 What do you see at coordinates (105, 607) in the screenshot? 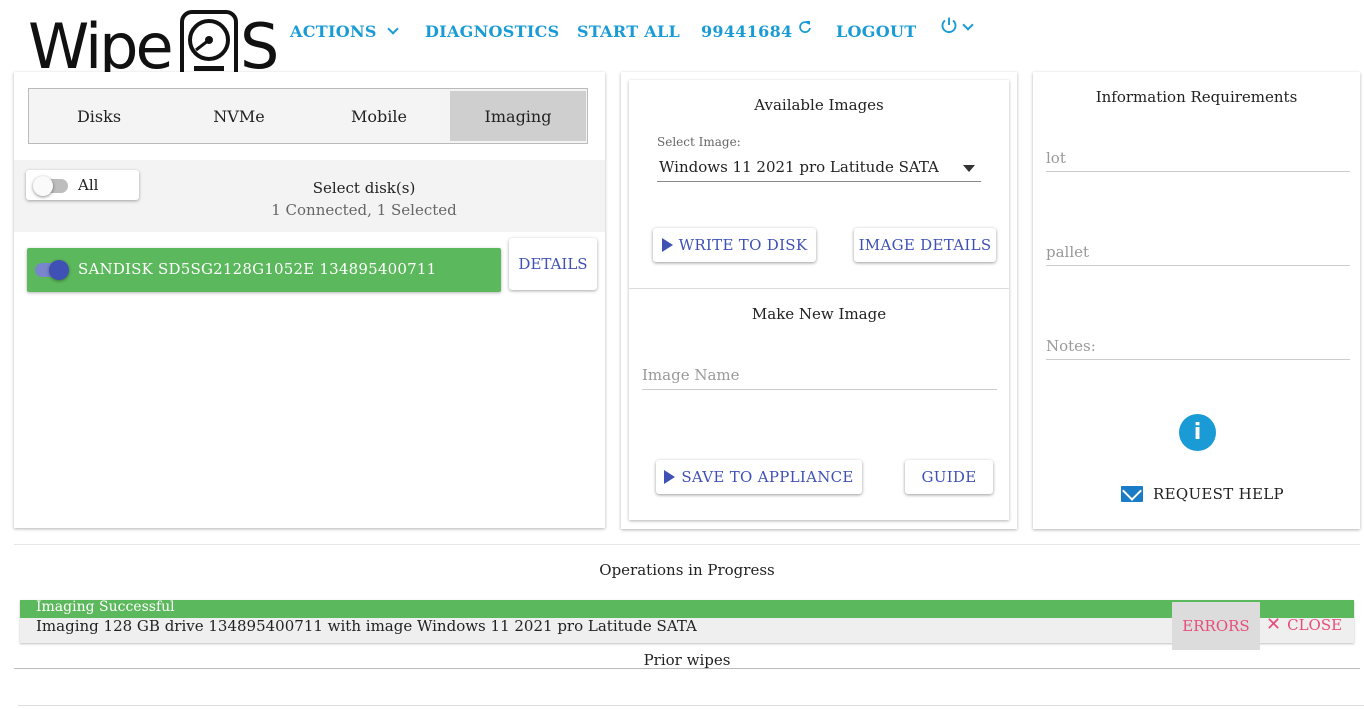
I see `operation-status: Imaging Successful` at bounding box center [105, 607].